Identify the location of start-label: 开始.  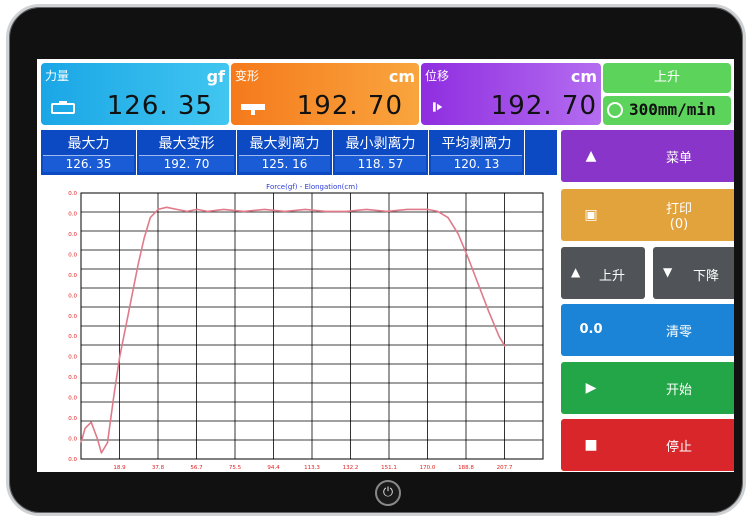
(678, 390).